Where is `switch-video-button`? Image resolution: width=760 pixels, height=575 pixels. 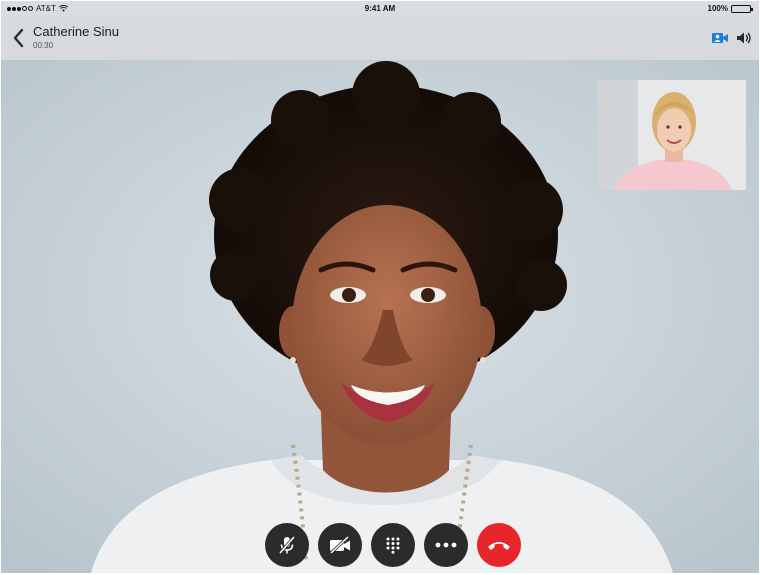
switch-video-button is located at coordinates (720, 38).